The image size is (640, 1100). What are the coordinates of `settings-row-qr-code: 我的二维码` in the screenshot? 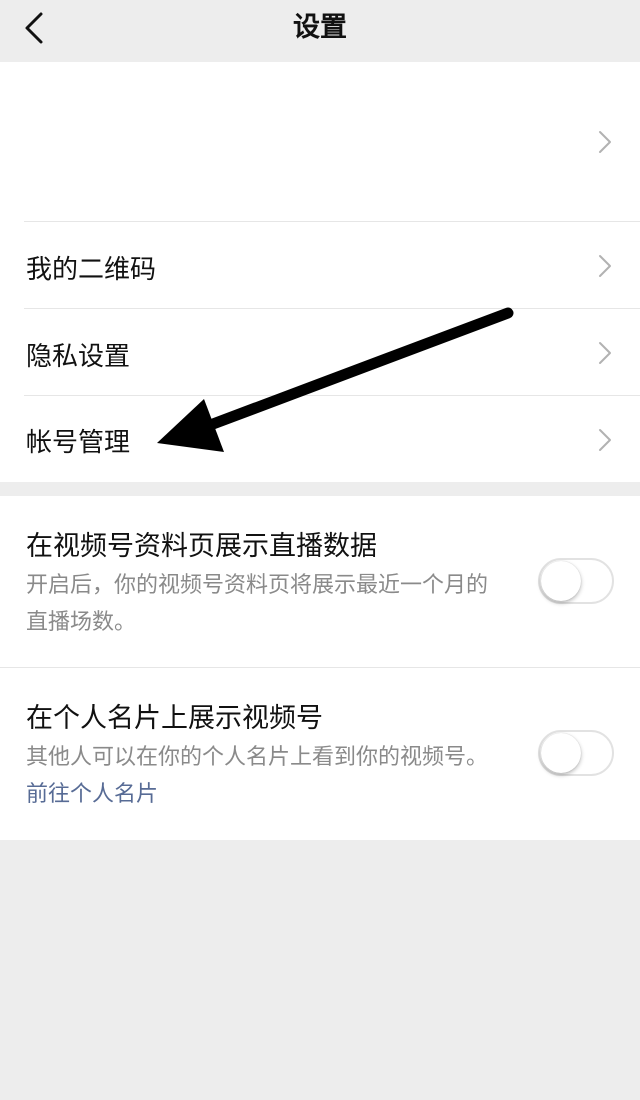 It's located at (320, 265).